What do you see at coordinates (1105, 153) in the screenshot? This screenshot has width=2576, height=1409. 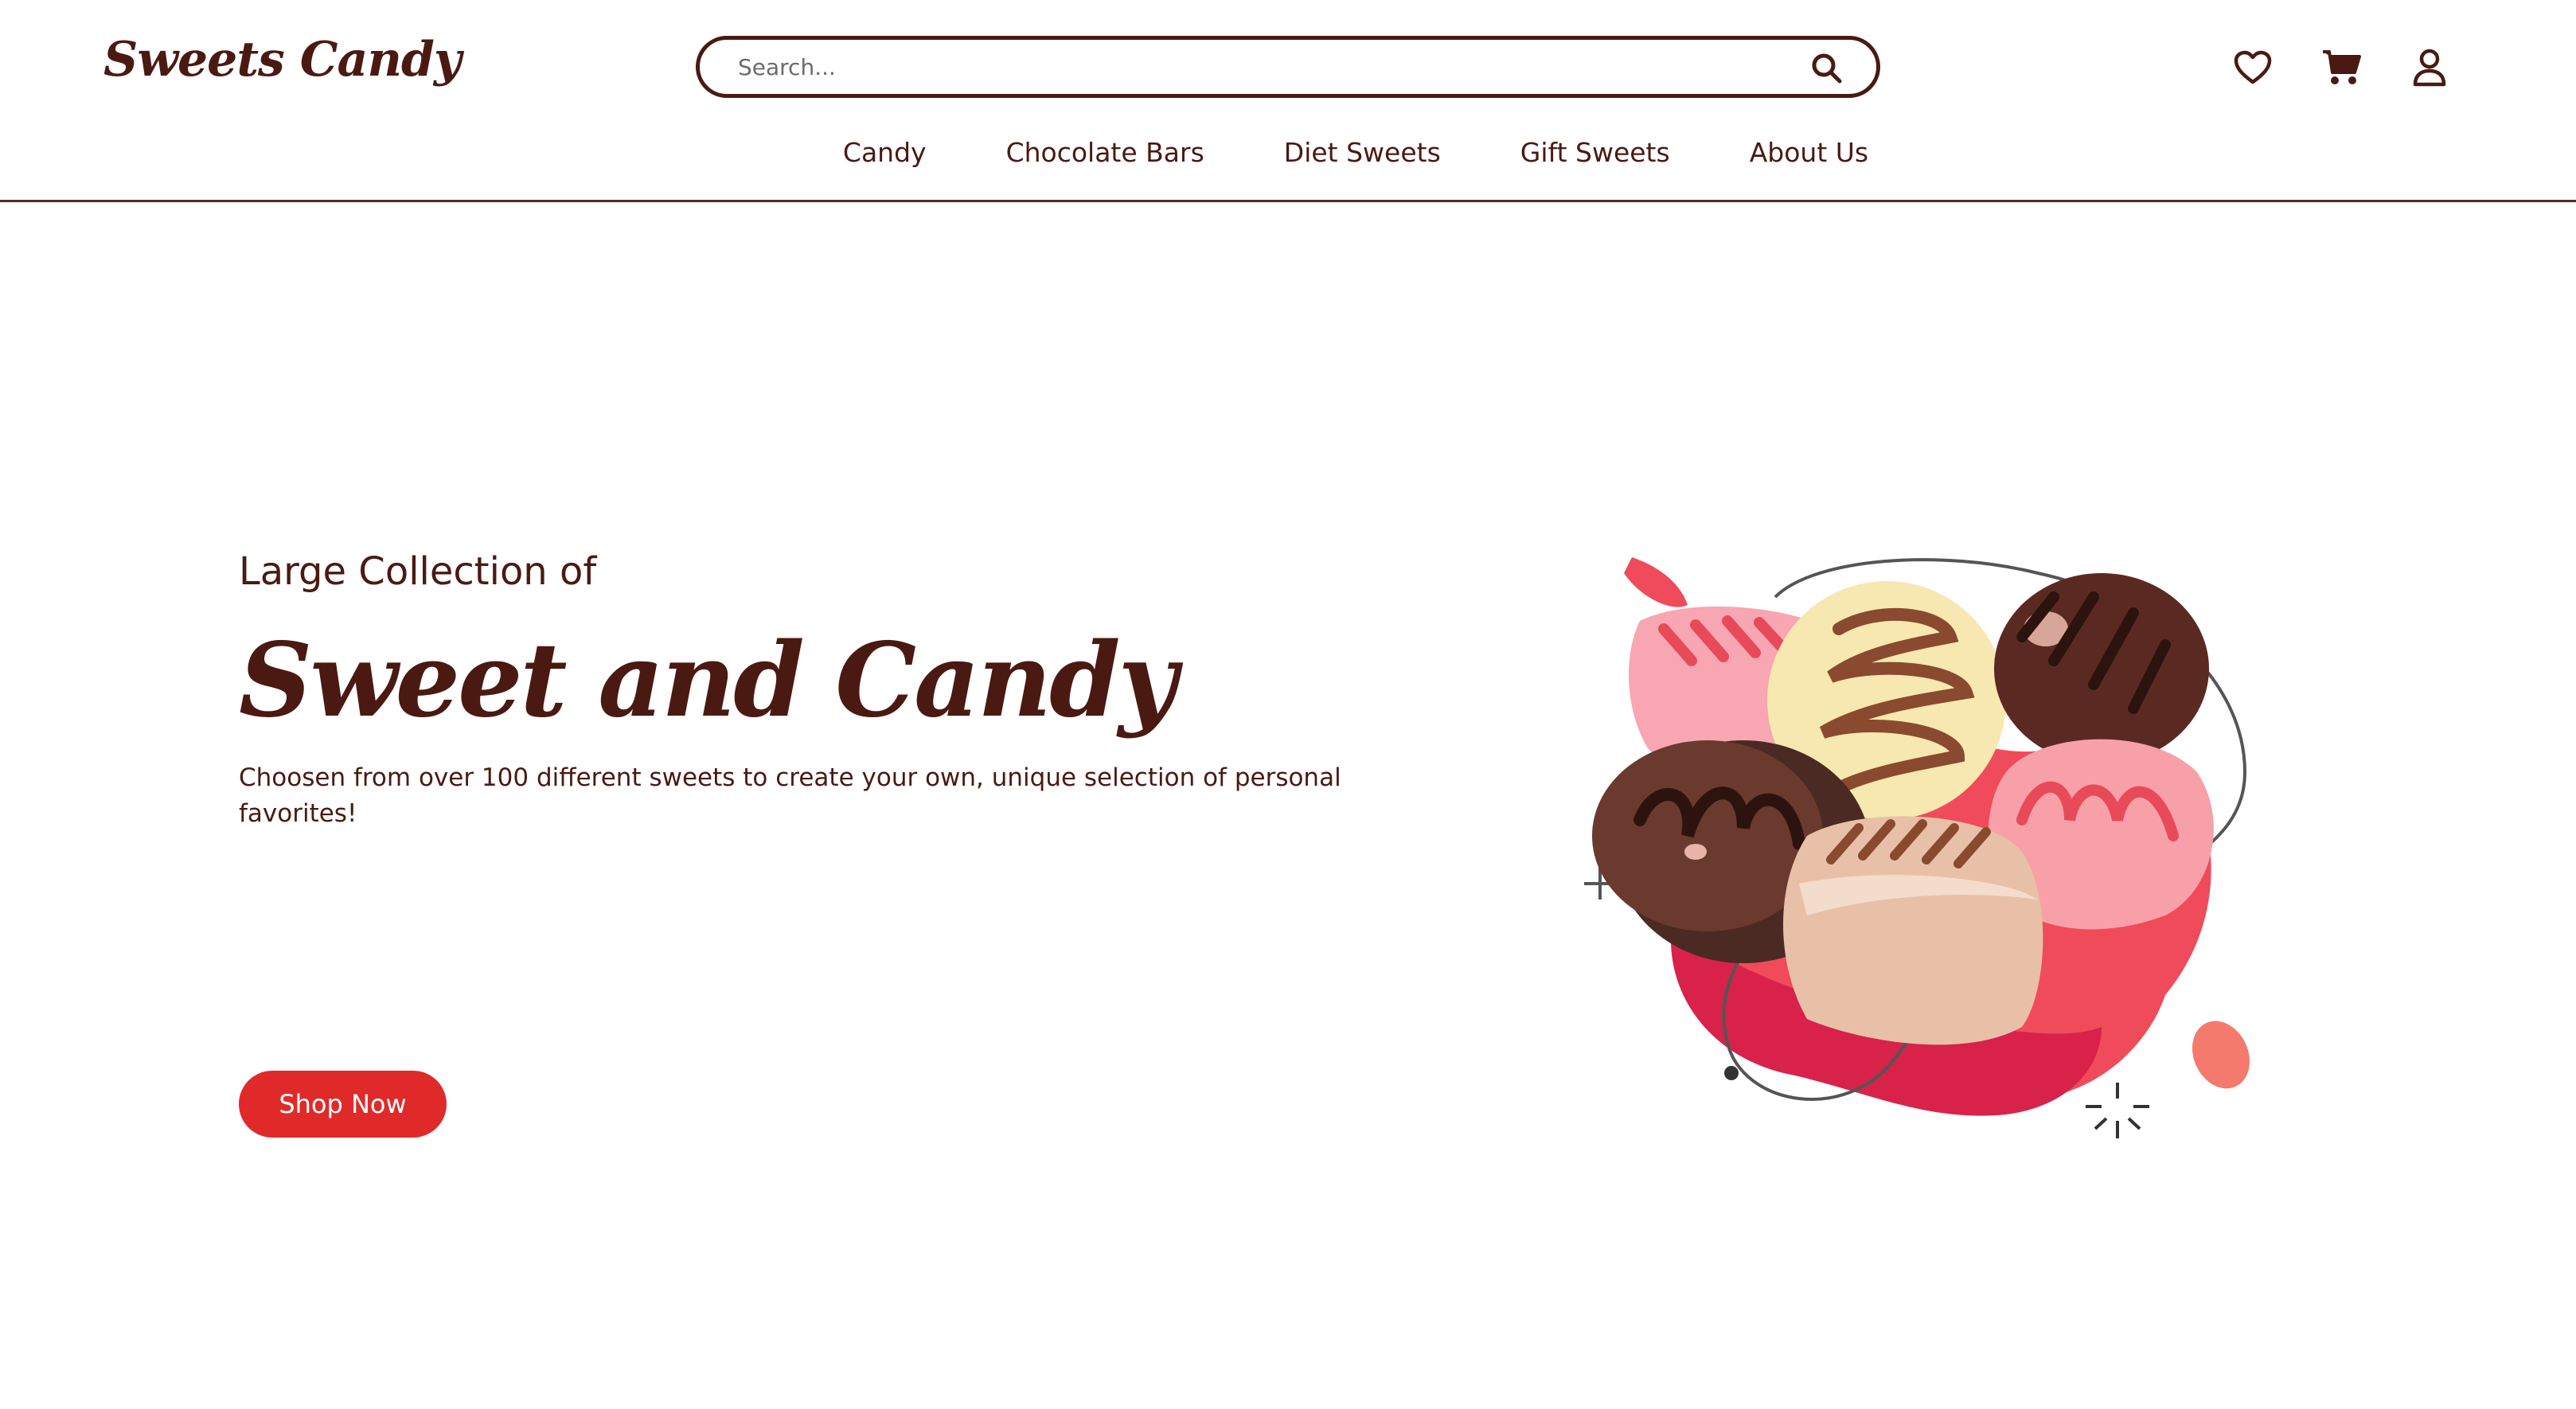 I see `nav-item-chocolate-bars: Chocolate Bars` at bounding box center [1105, 153].